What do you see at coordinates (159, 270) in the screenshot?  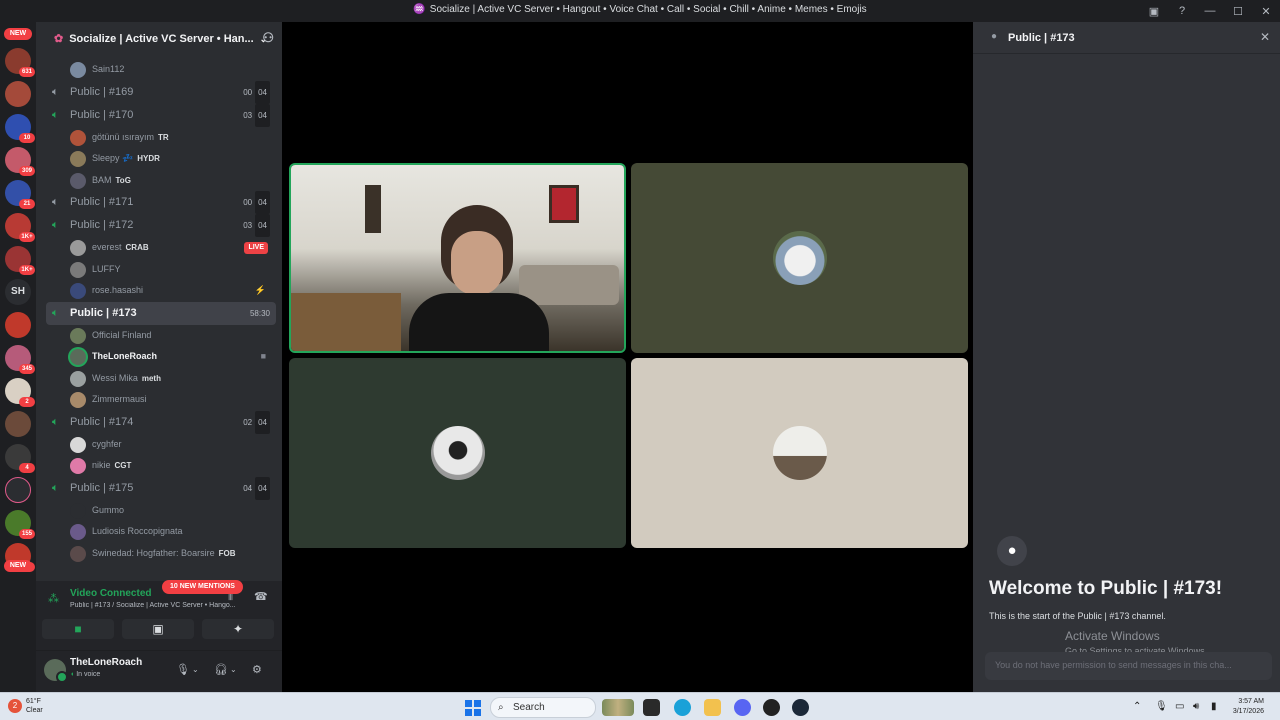 I see `voice-member: LUFFY` at bounding box center [159, 270].